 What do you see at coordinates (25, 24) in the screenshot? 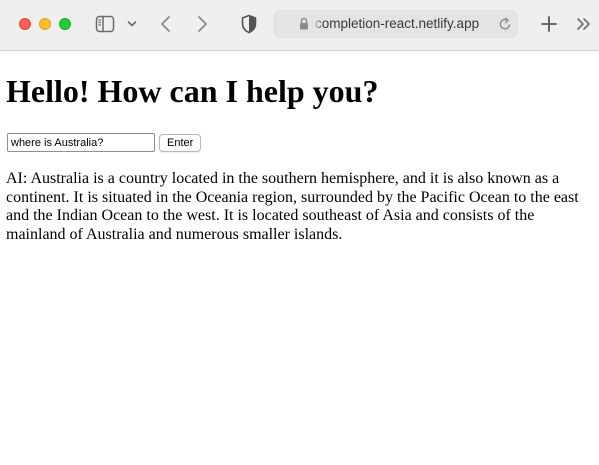
I see `close-window-button` at bounding box center [25, 24].